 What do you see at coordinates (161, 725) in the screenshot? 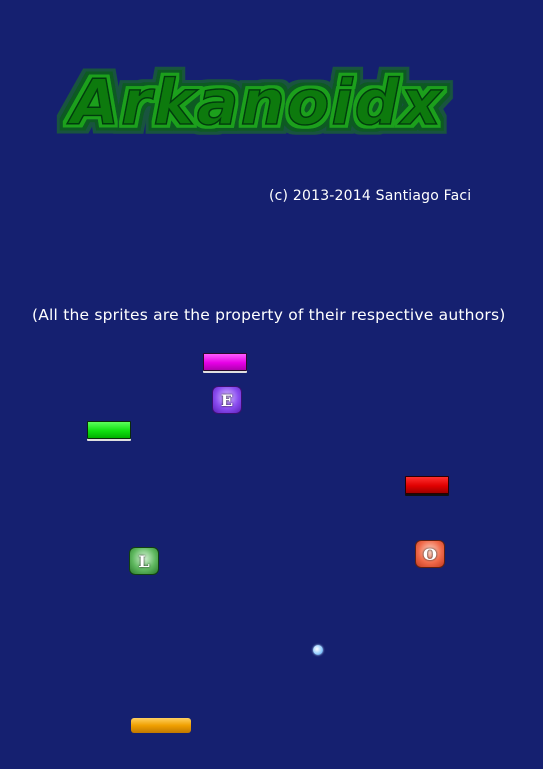
I see `player-paddle` at bounding box center [161, 725].